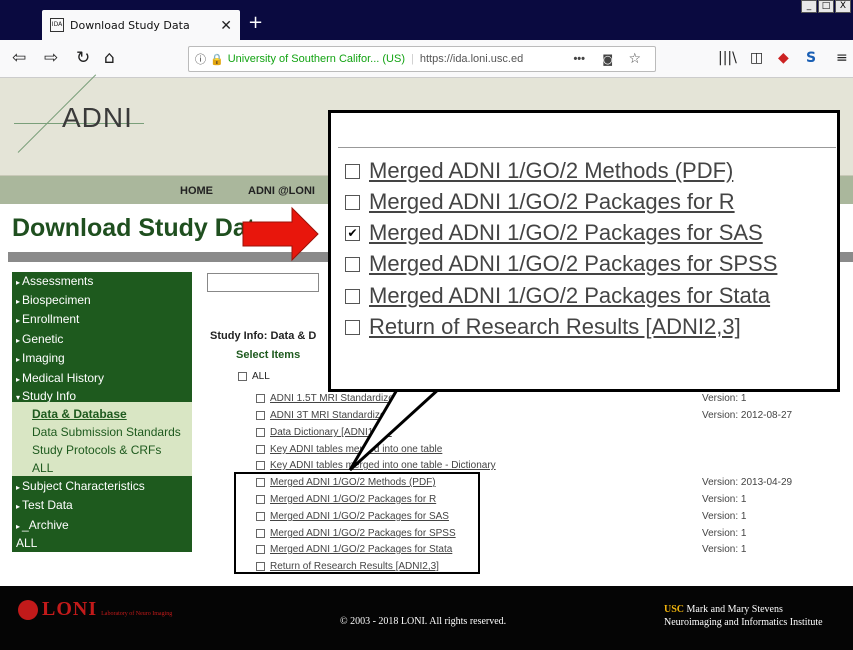 The height and width of the screenshot is (650, 853). Describe the element at coordinates (70, 609) in the screenshot. I see `loni-wordmark: LONI` at that location.